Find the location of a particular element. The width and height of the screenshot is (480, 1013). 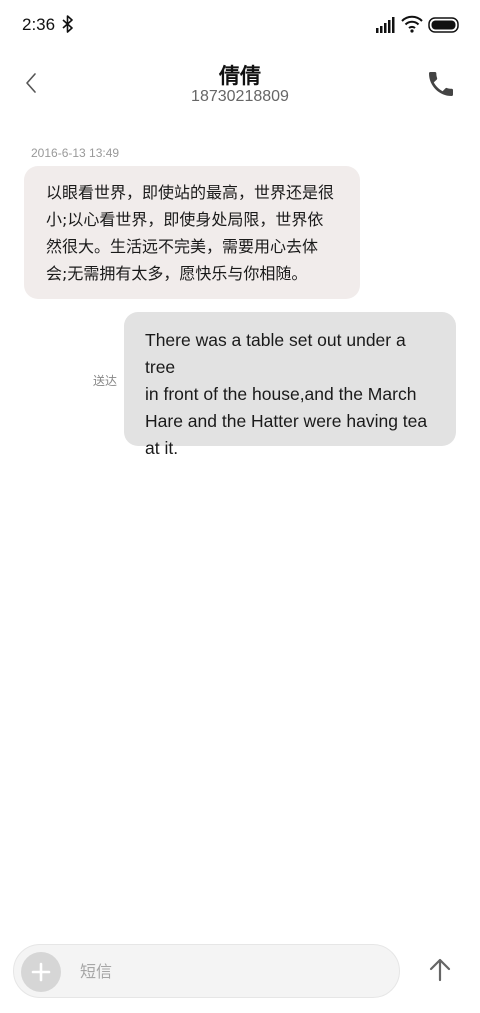

battery-icon is located at coordinates (443, 25).